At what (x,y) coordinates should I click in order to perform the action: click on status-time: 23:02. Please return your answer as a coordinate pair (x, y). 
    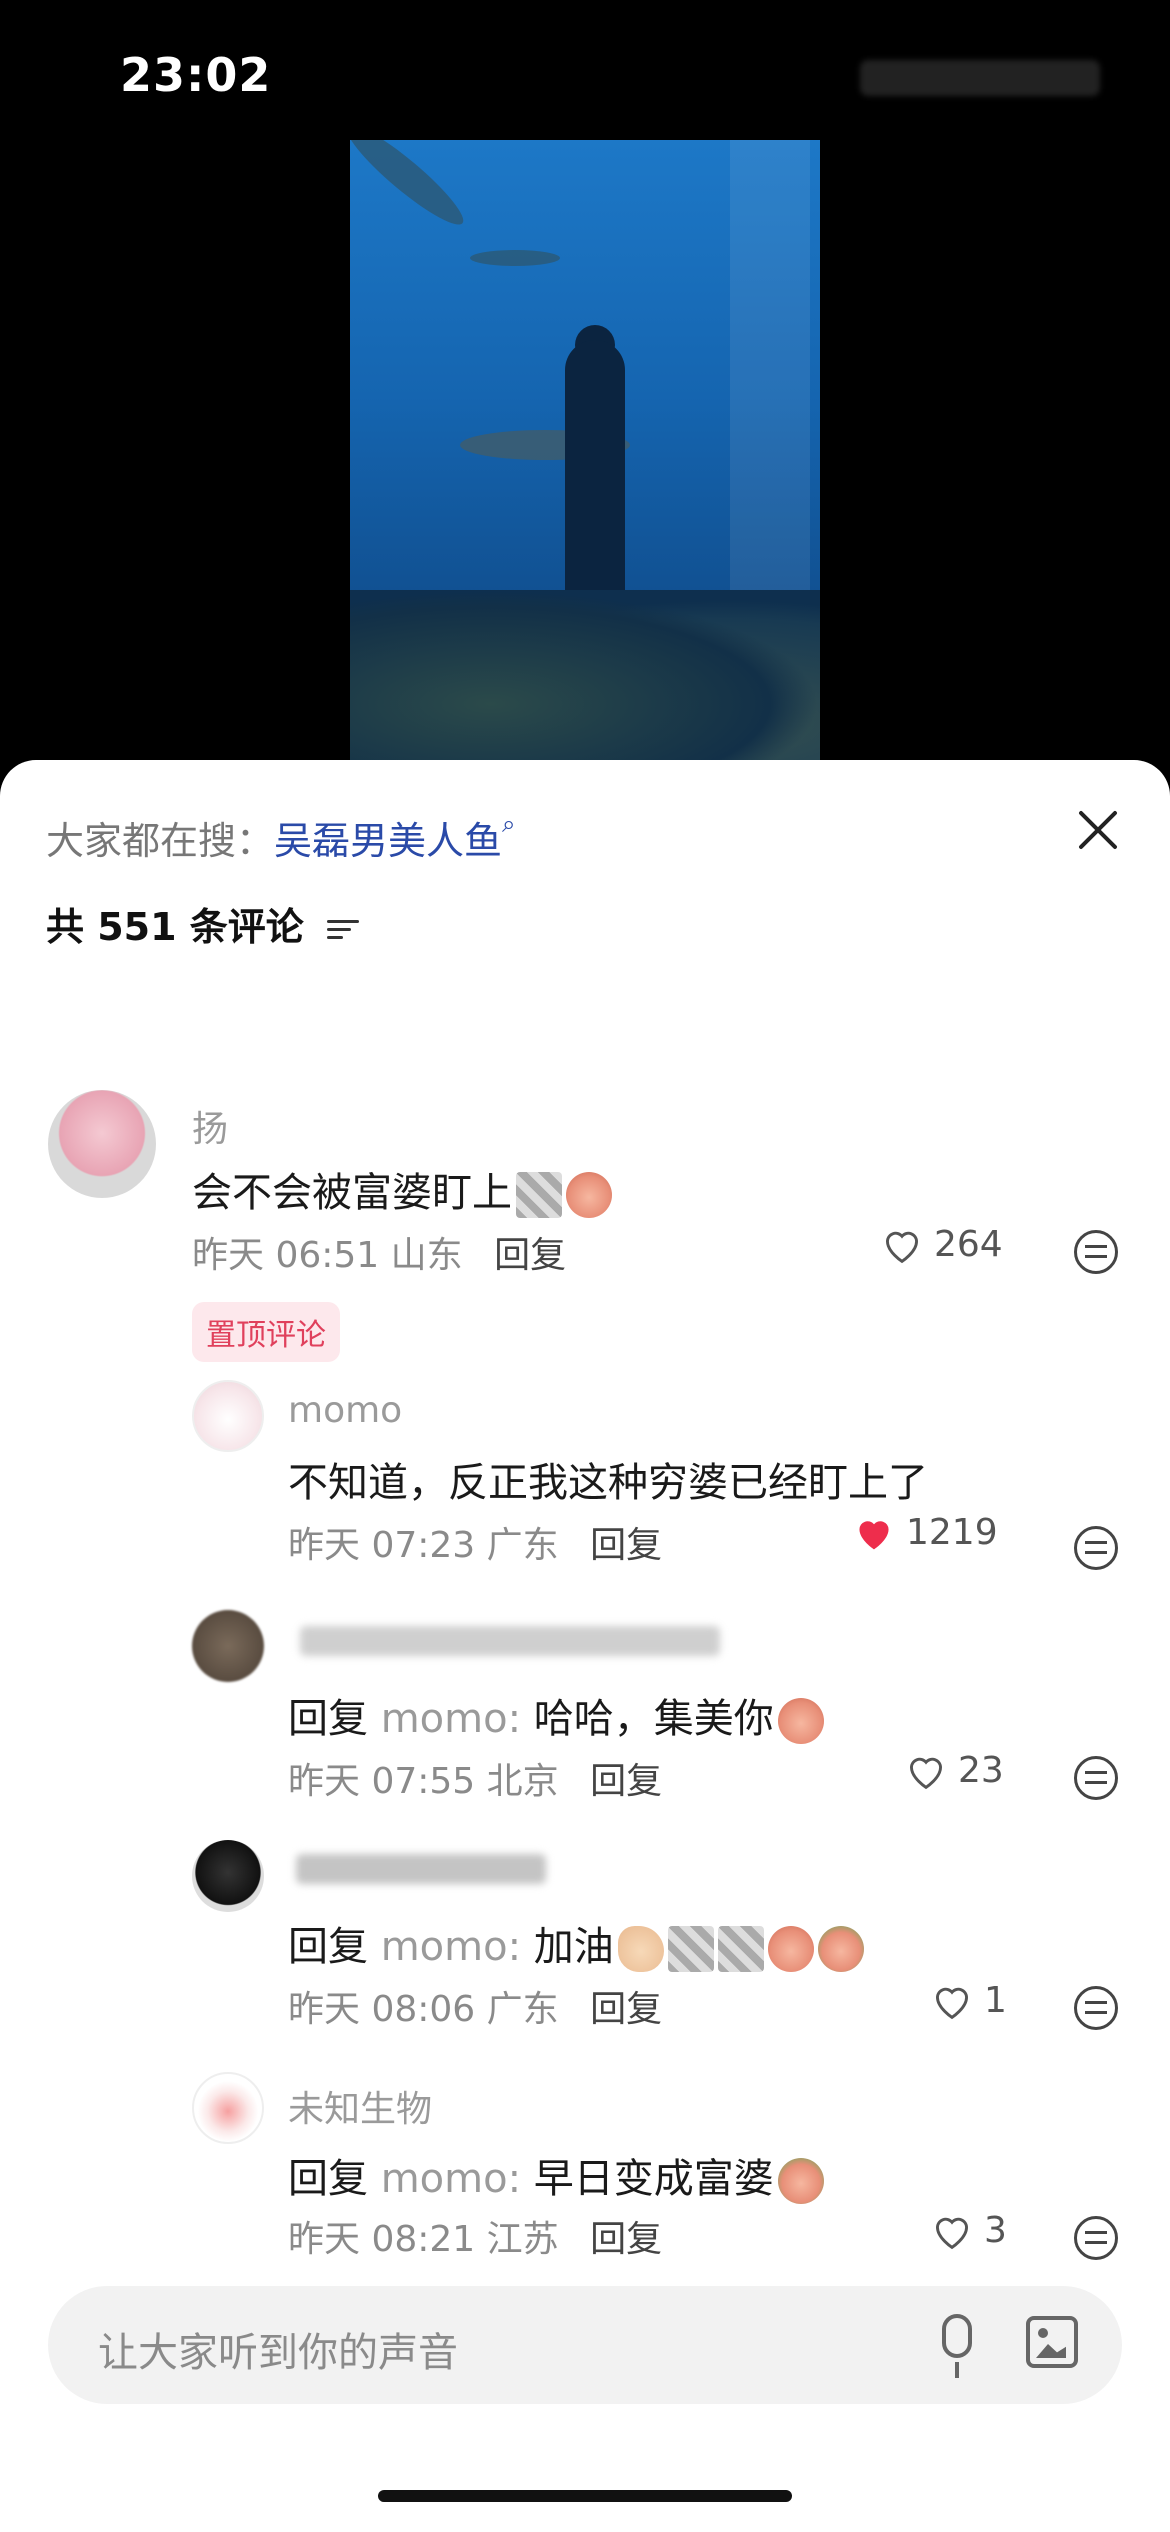
    Looking at the image, I should click on (196, 75).